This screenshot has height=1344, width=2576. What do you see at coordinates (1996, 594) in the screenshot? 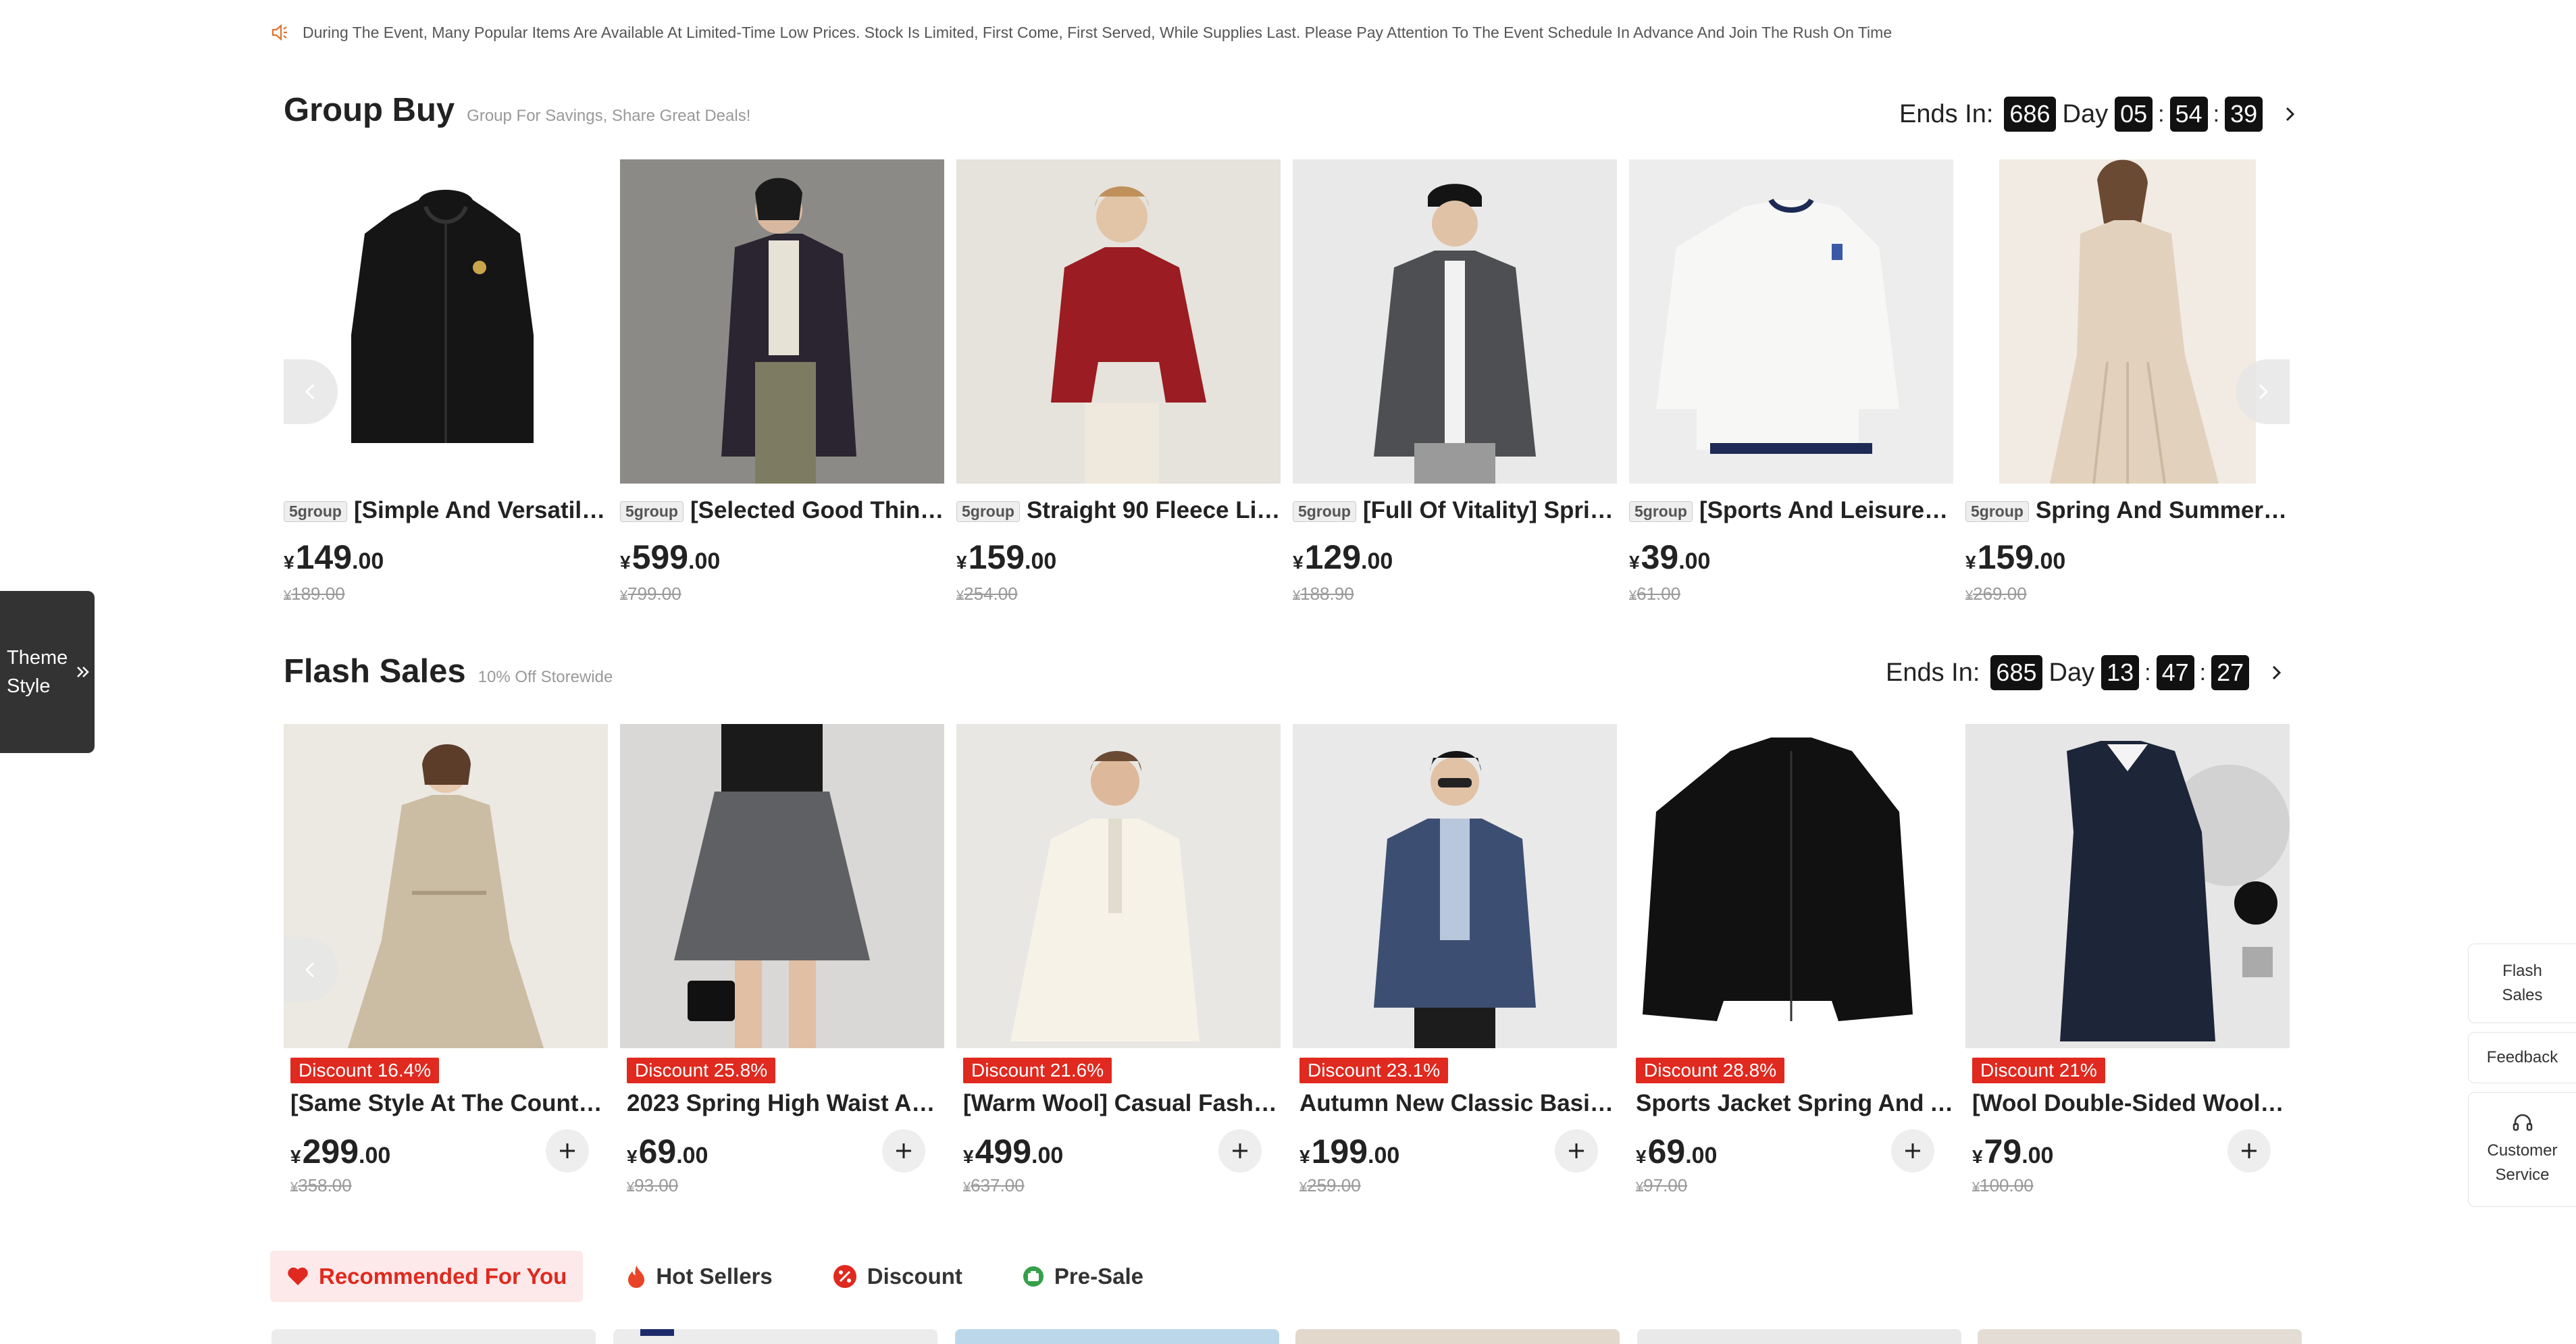
I see `original-price: ¥269.00` at bounding box center [1996, 594].